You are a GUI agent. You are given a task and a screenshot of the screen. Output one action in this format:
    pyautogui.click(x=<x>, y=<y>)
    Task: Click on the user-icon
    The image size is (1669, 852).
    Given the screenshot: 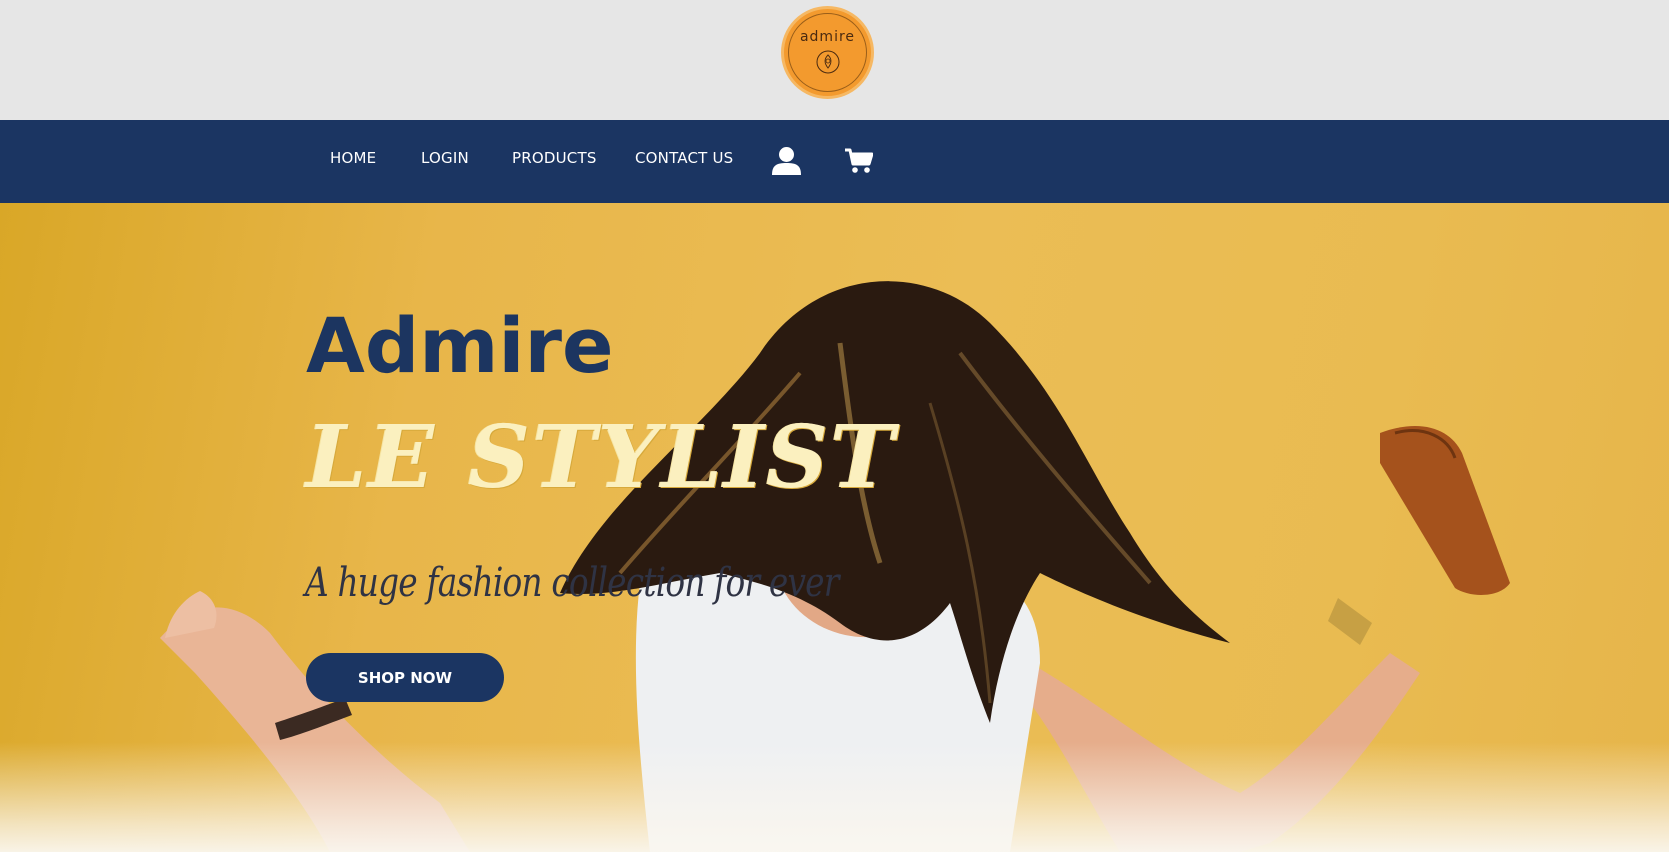 What is the action you would take?
    pyautogui.click(x=786, y=161)
    